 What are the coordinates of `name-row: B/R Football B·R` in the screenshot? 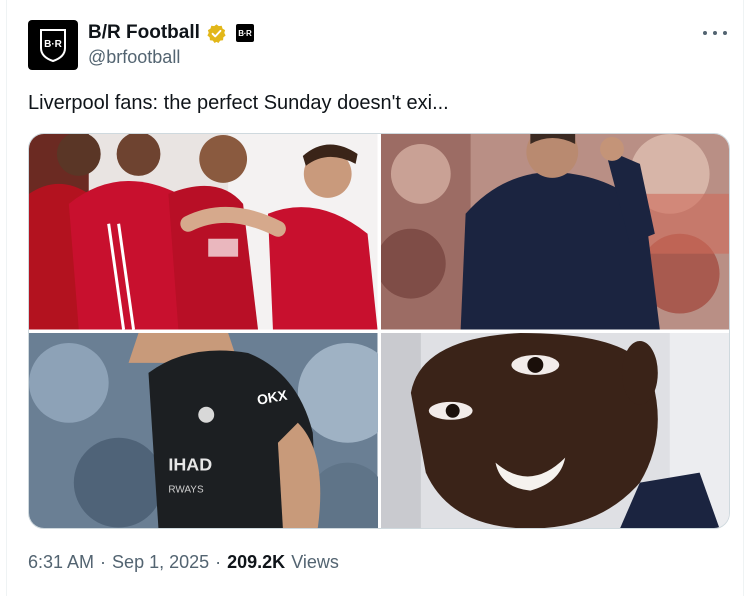 It's located at (171, 33).